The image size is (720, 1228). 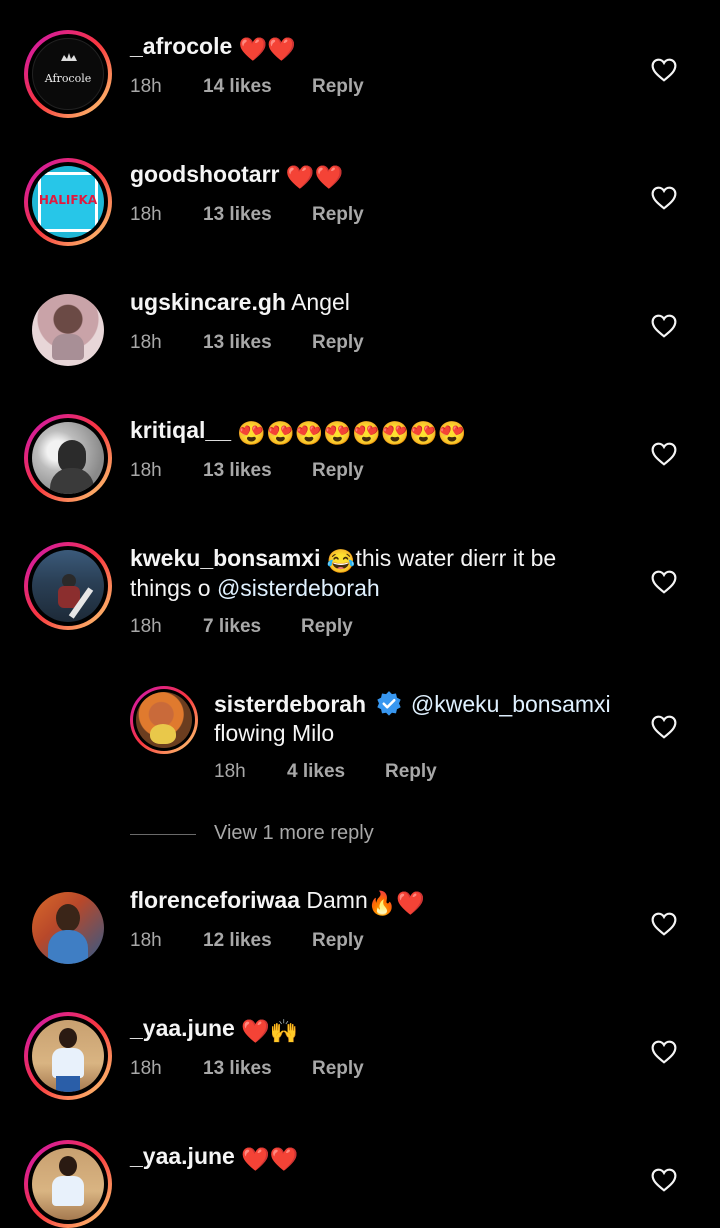 What do you see at coordinates (180, 430) in the screenshot?
I see `comment-username: kritiqal__` at bounding box center [180, 430].